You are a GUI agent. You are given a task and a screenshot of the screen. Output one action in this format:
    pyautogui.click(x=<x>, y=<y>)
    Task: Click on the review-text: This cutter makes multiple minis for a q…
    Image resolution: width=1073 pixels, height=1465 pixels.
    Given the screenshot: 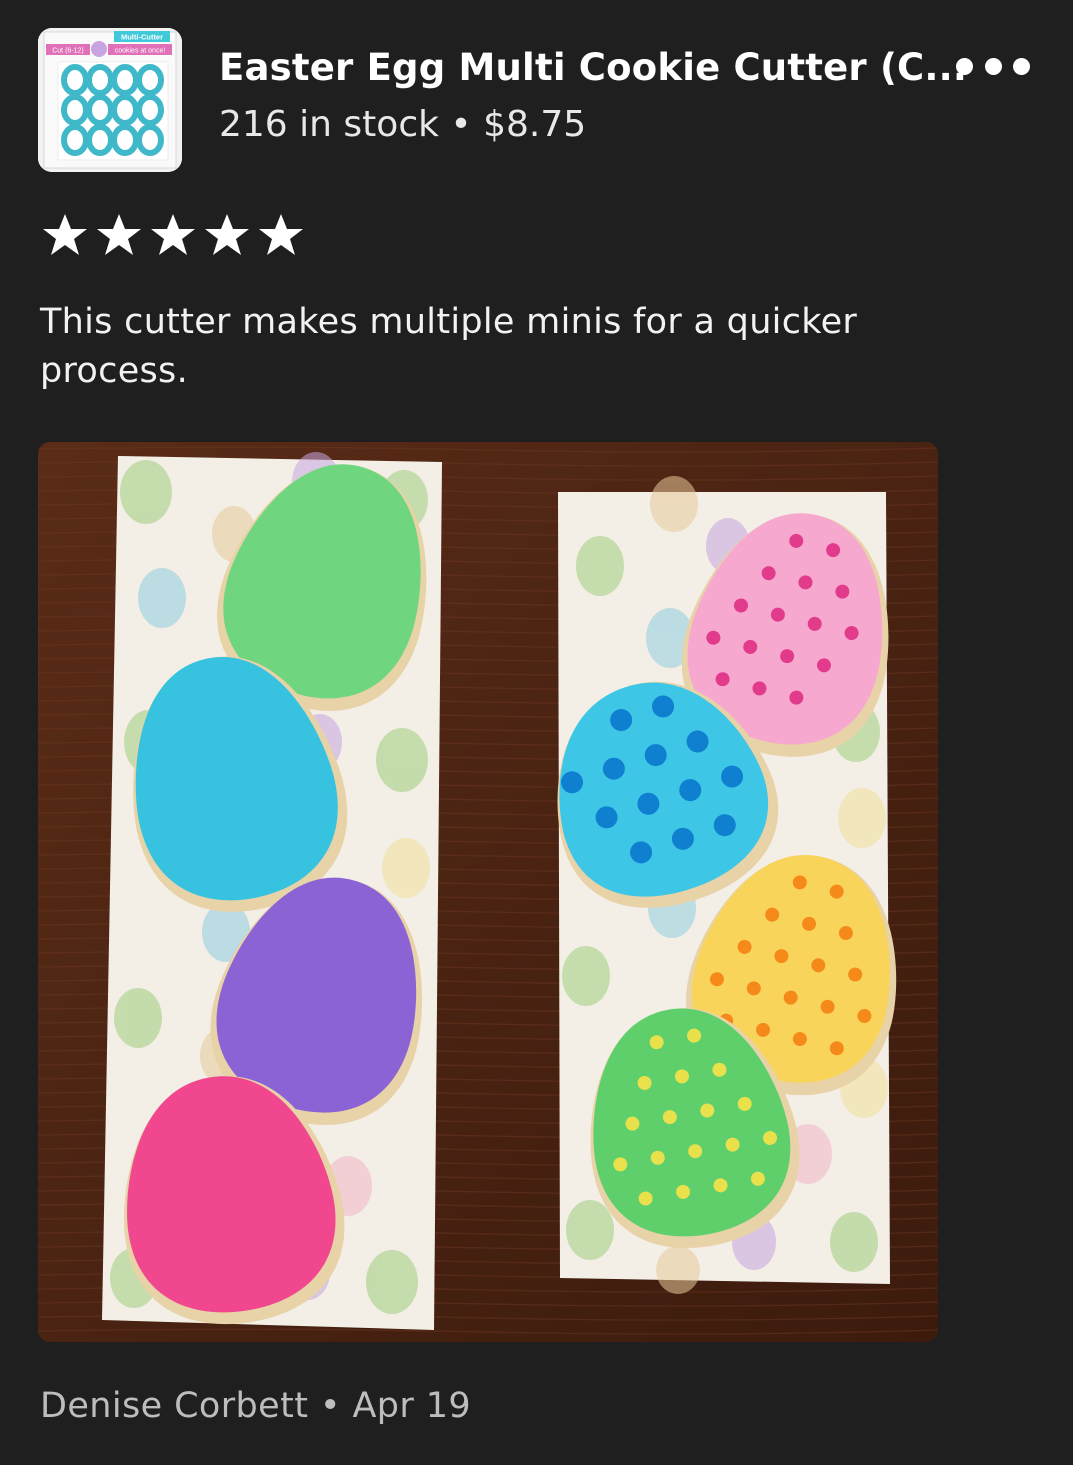 What is the action you would take?
    pyautogui.click(x=449, y=346)
    